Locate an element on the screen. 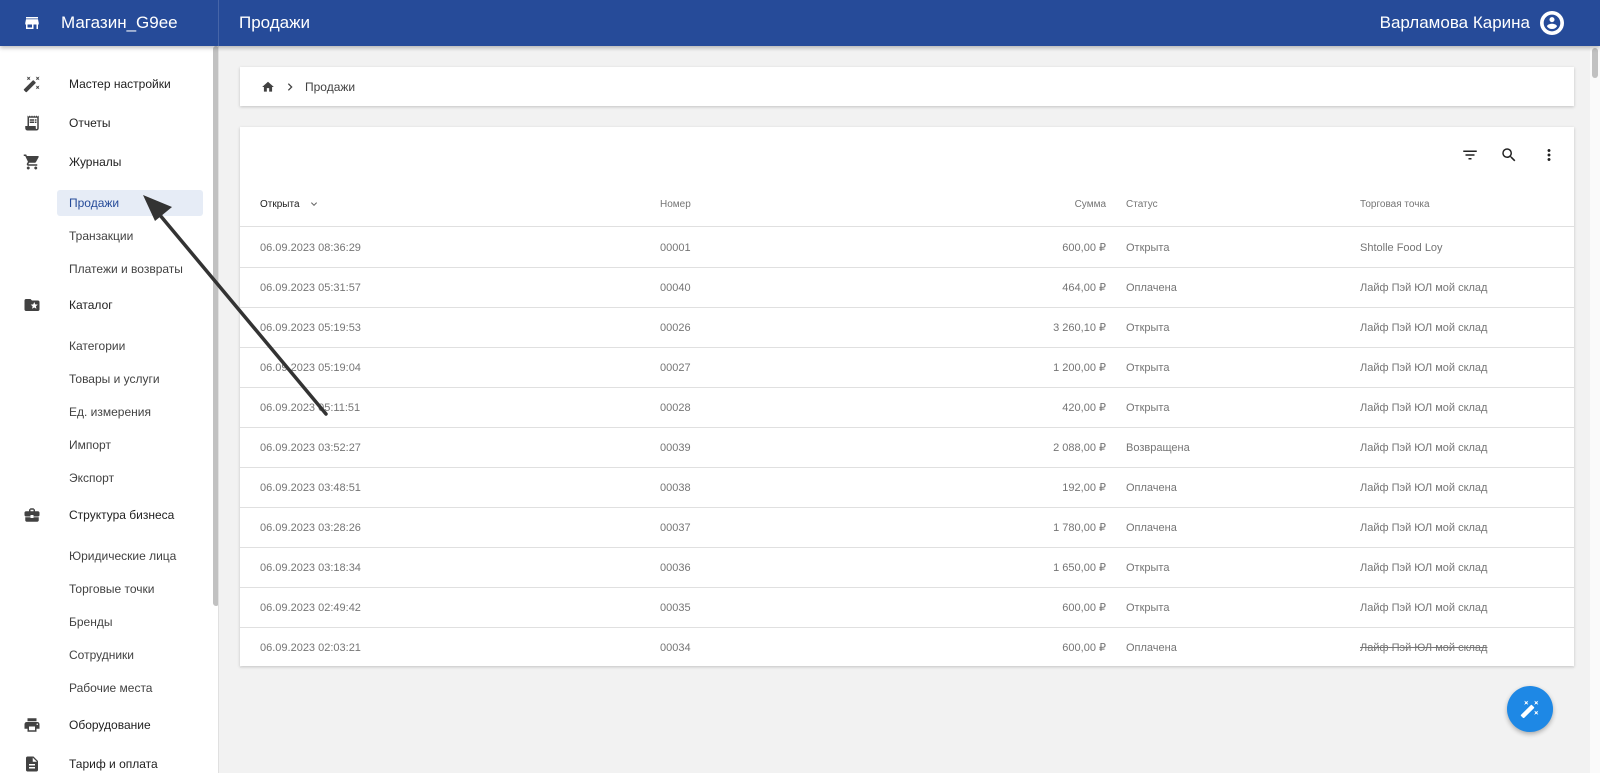 Image resolution: width=1600 pixels, height=773 pixels. column-header-opened: Открыта is located at coordinates (290, 205).